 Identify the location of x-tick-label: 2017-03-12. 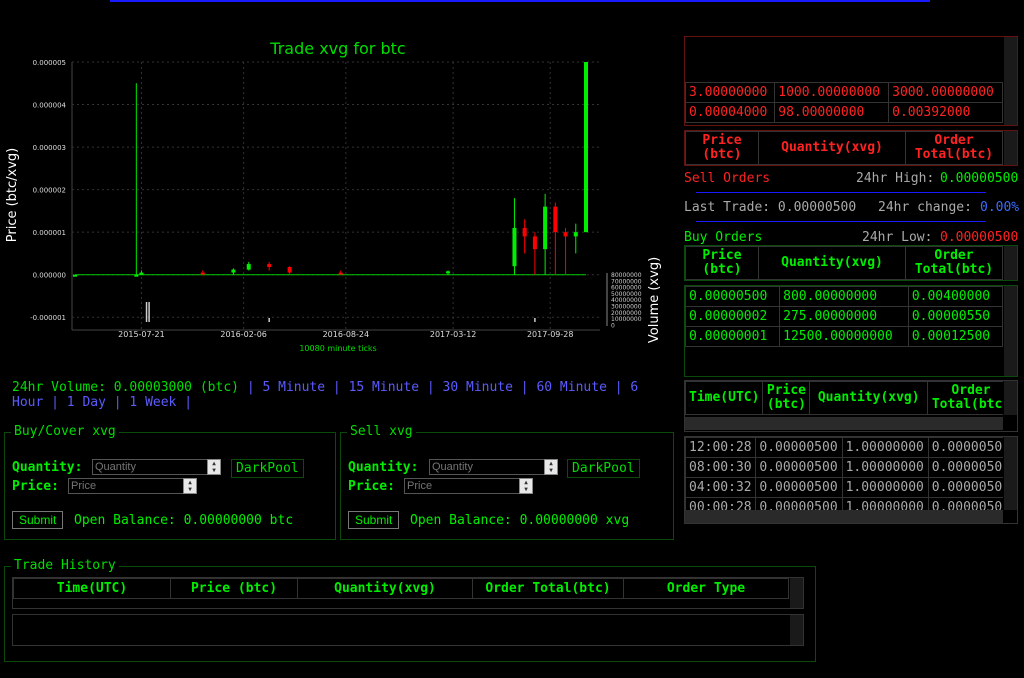
(453, 334).